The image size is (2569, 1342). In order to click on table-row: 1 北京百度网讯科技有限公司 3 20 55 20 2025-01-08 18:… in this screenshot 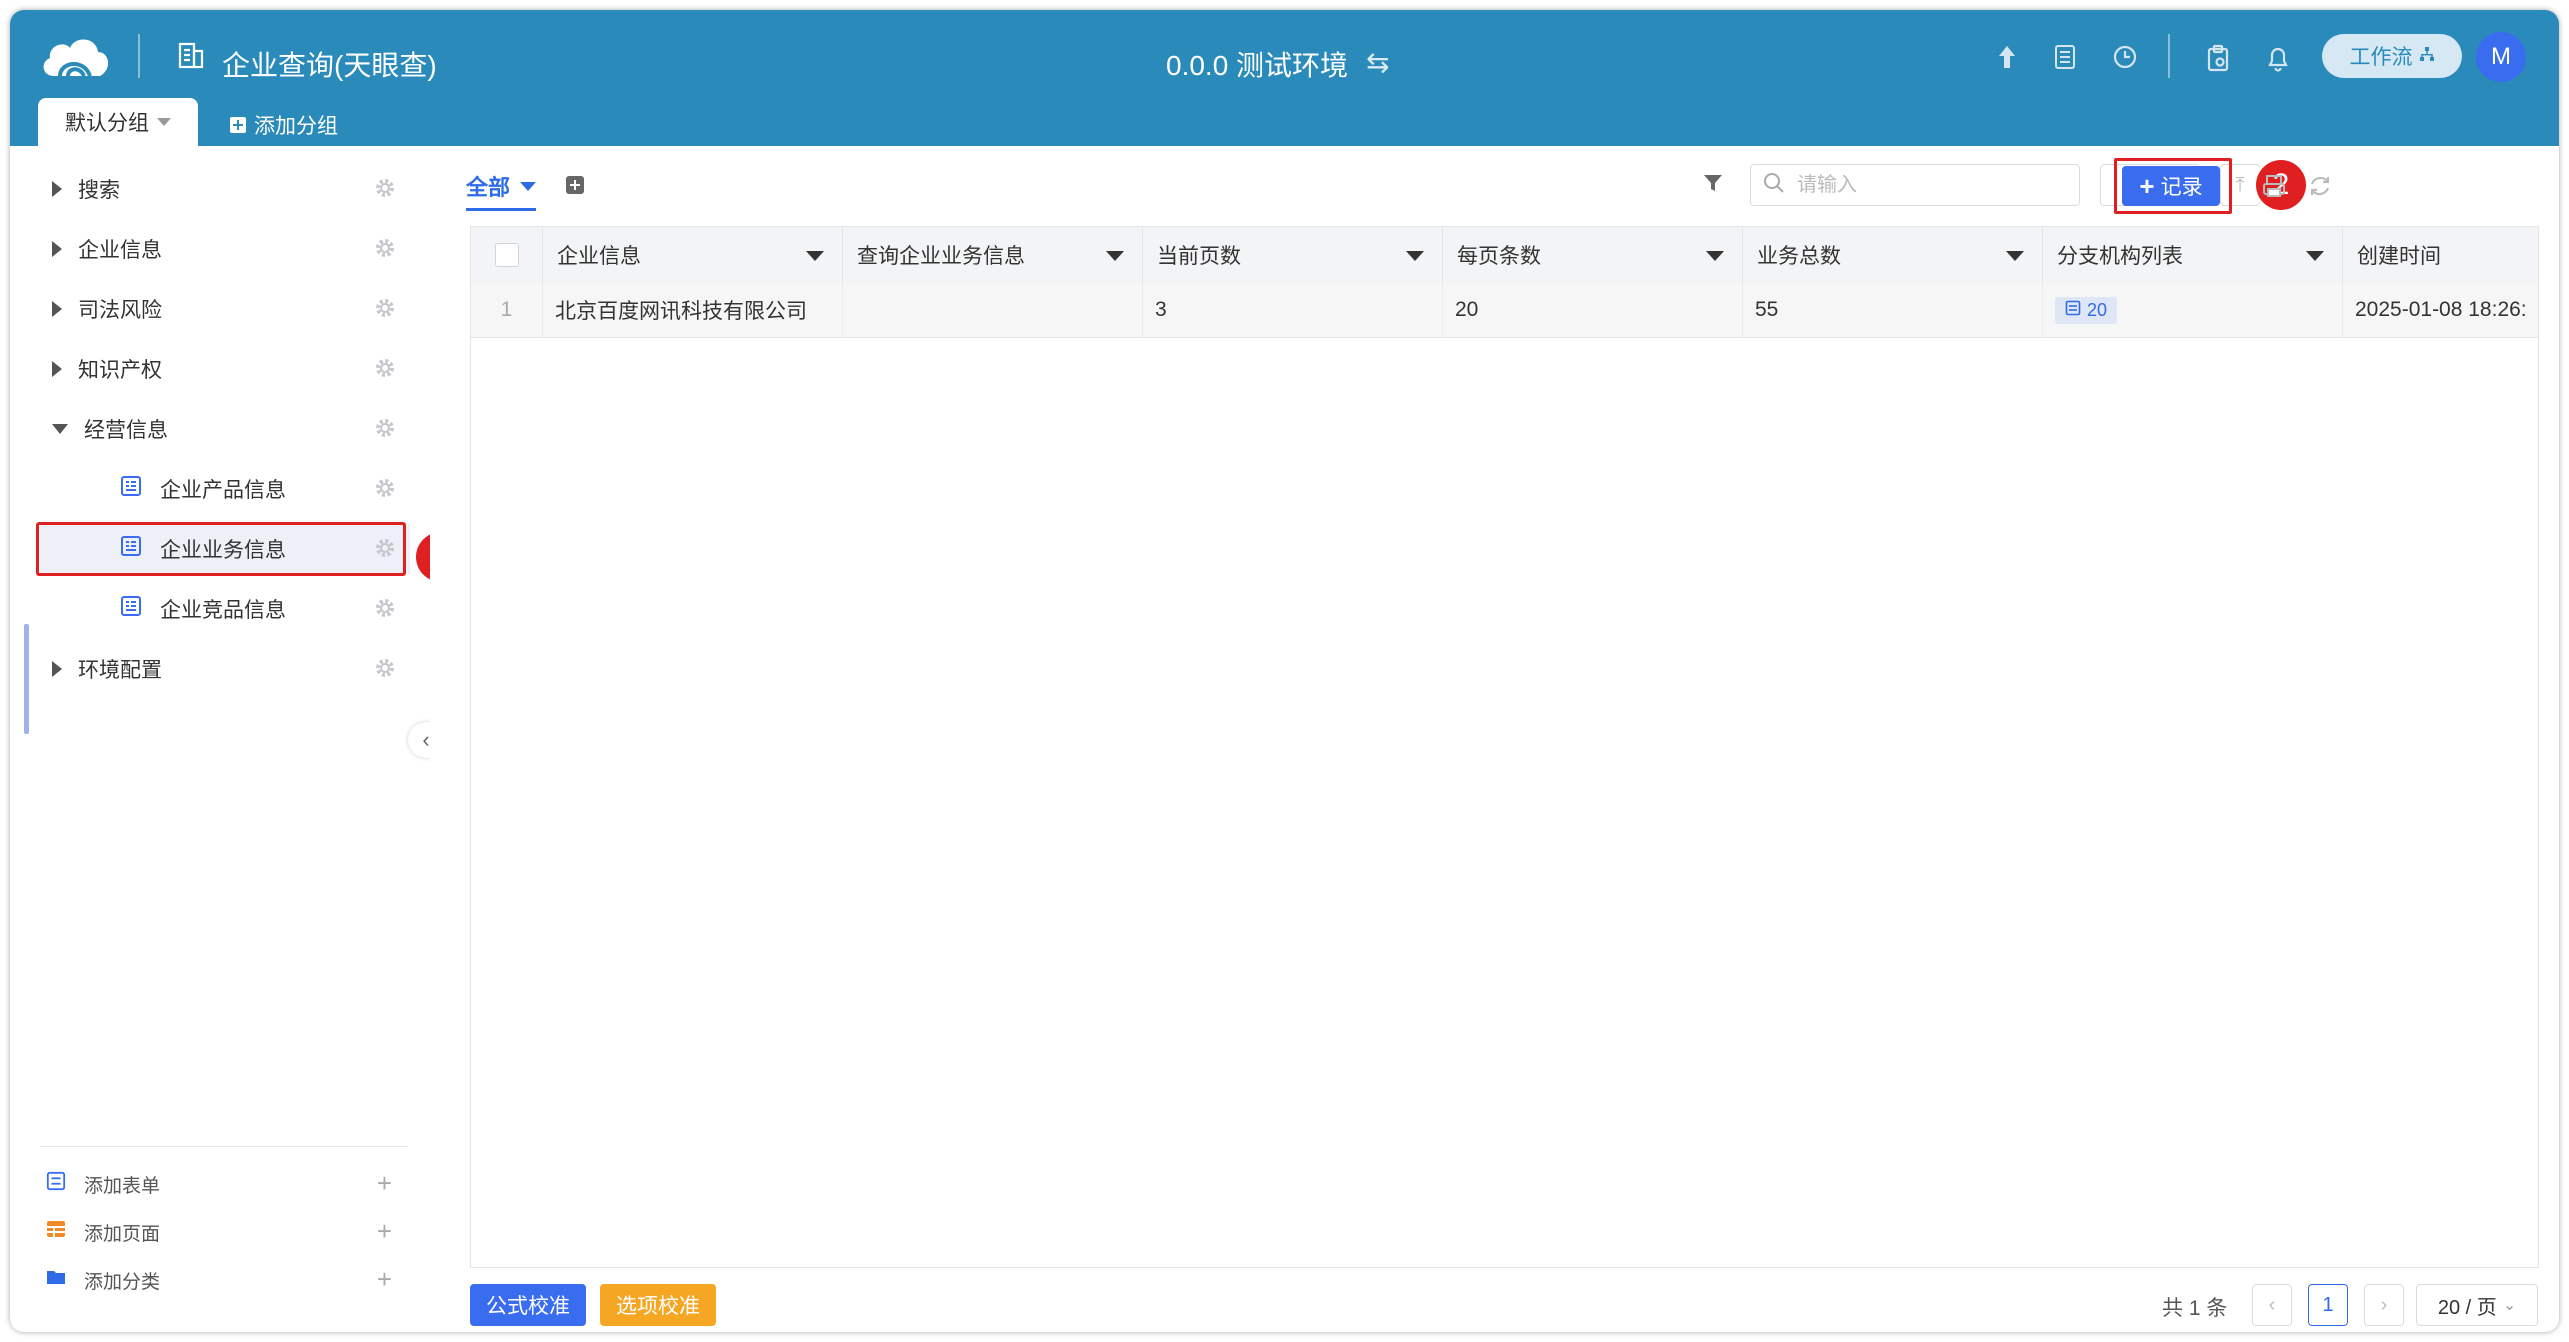, I will do `click(1504, 310)`.